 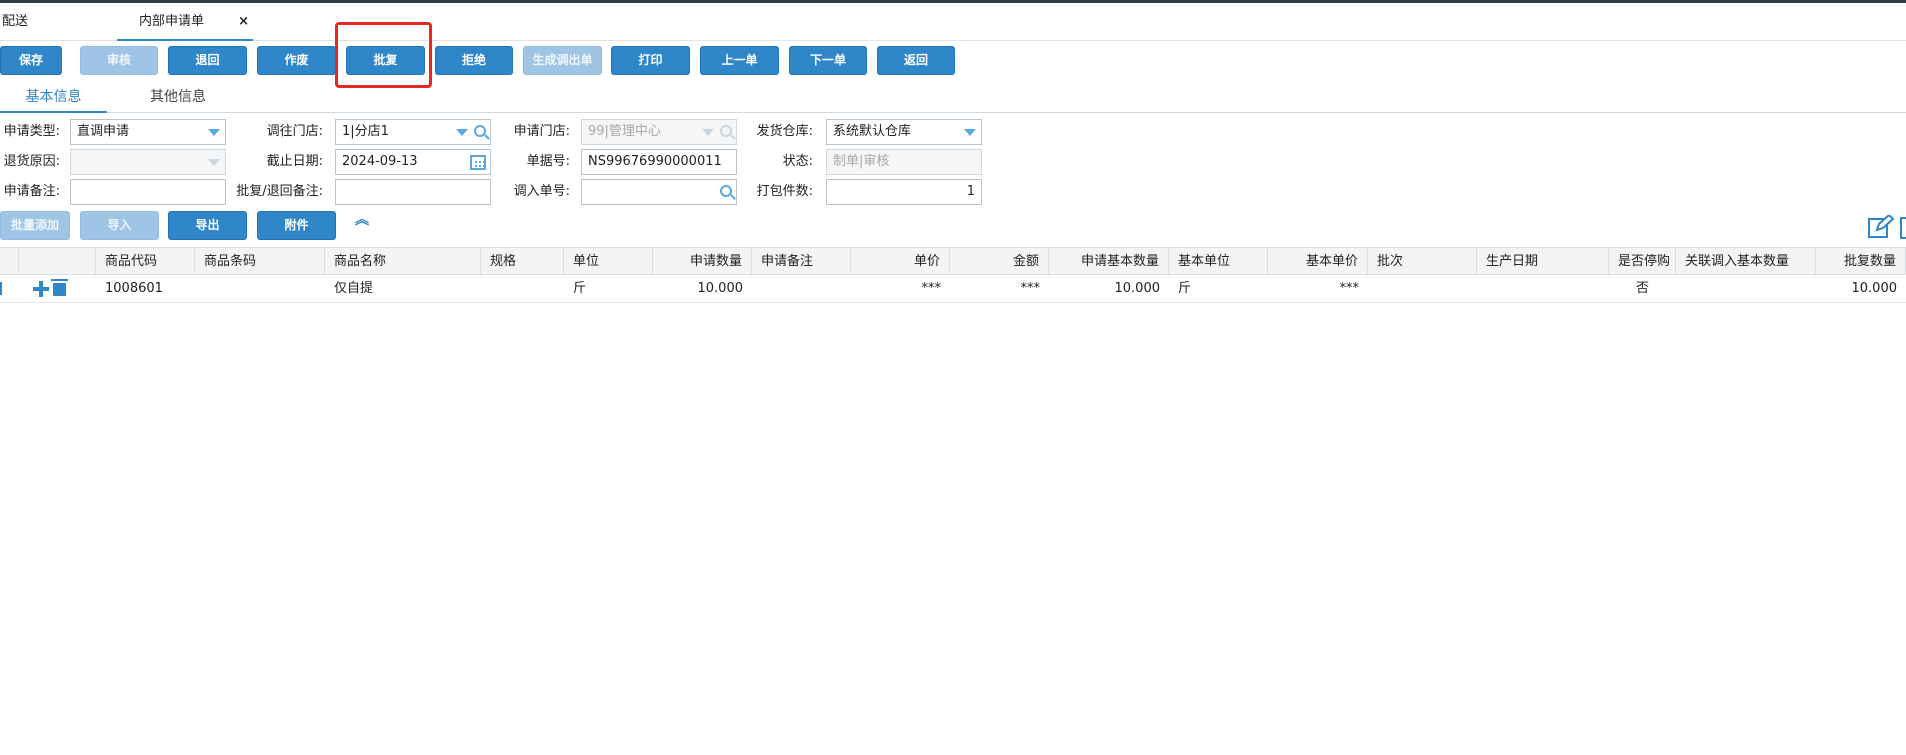 I want to click on apply-type-value: 直调申请, so click(x=103, y=131).